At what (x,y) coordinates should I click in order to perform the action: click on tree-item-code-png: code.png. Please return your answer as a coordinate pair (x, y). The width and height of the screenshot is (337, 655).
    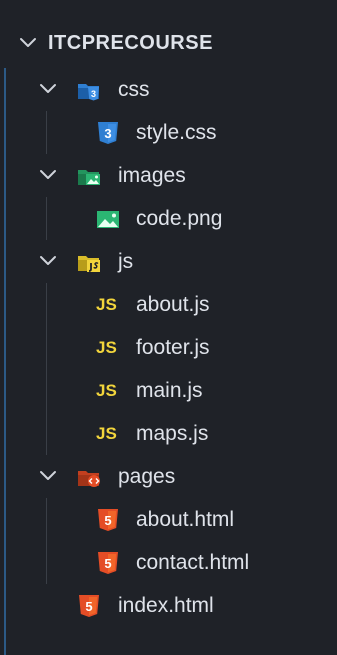
    Looking at the image, I should click on (168, 218).